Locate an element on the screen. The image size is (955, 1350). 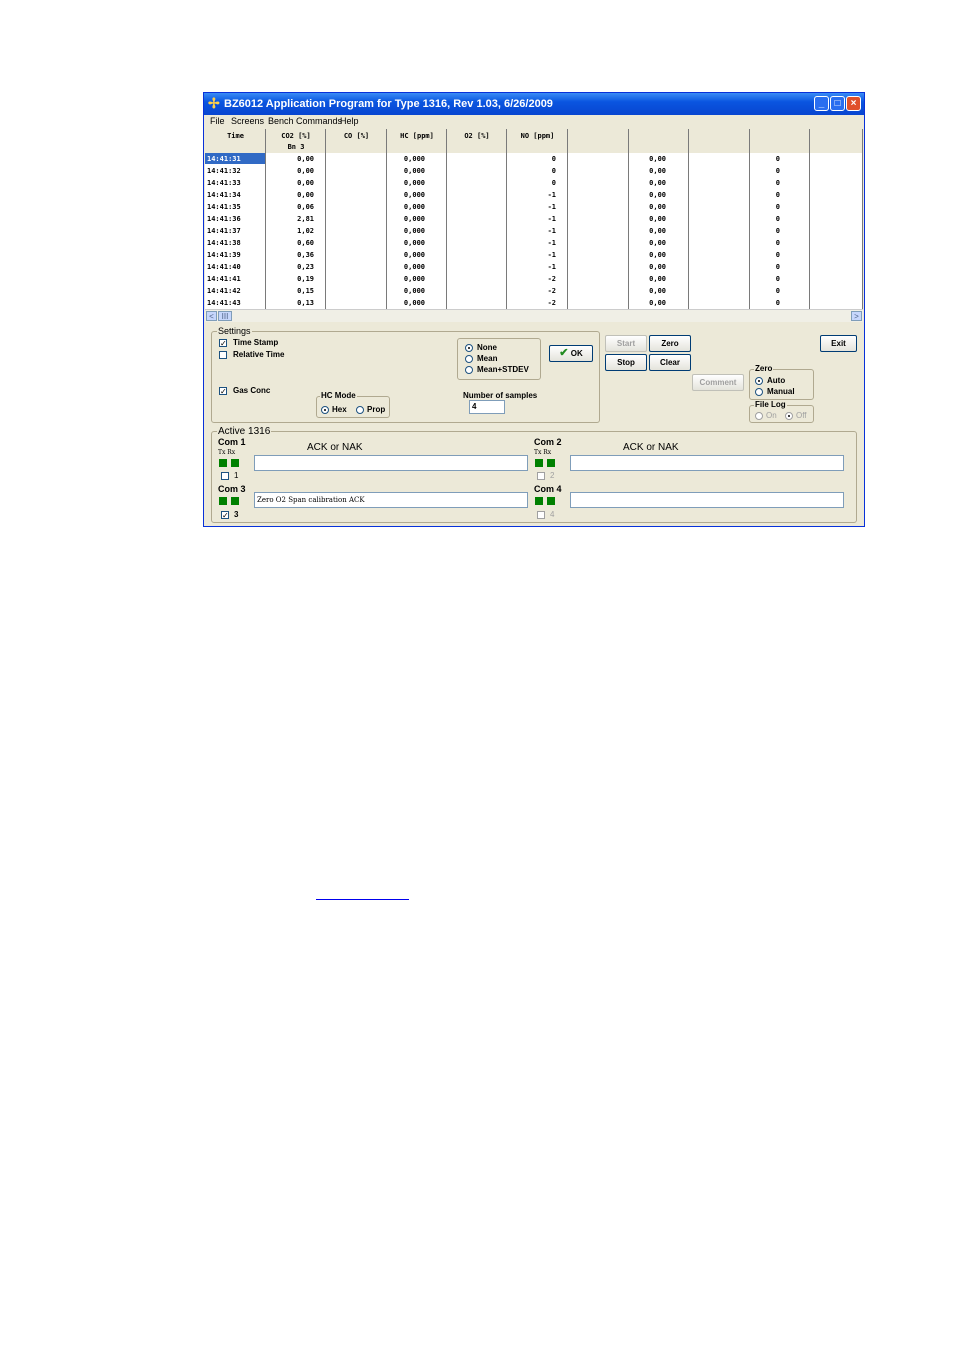
table-row: 14:41:32 0,00 0,000 0 0,00 0 is located at coordinates (534, 171).